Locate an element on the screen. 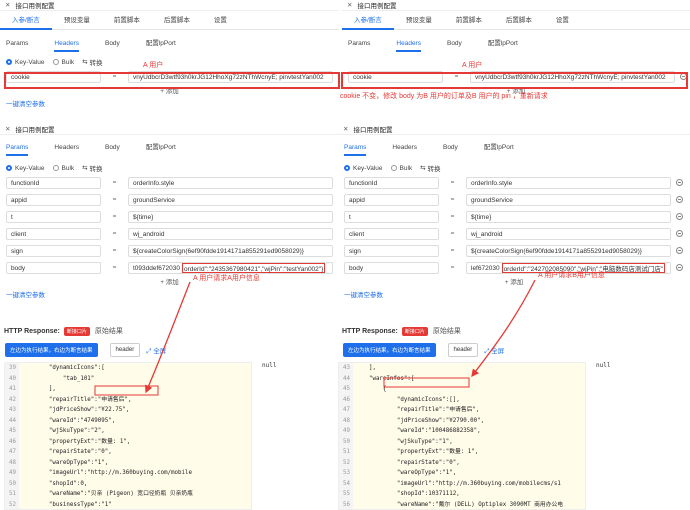 The height and width of the screenshot is (510, 690). assert-null-text: null is located at coordinates (603, 365).